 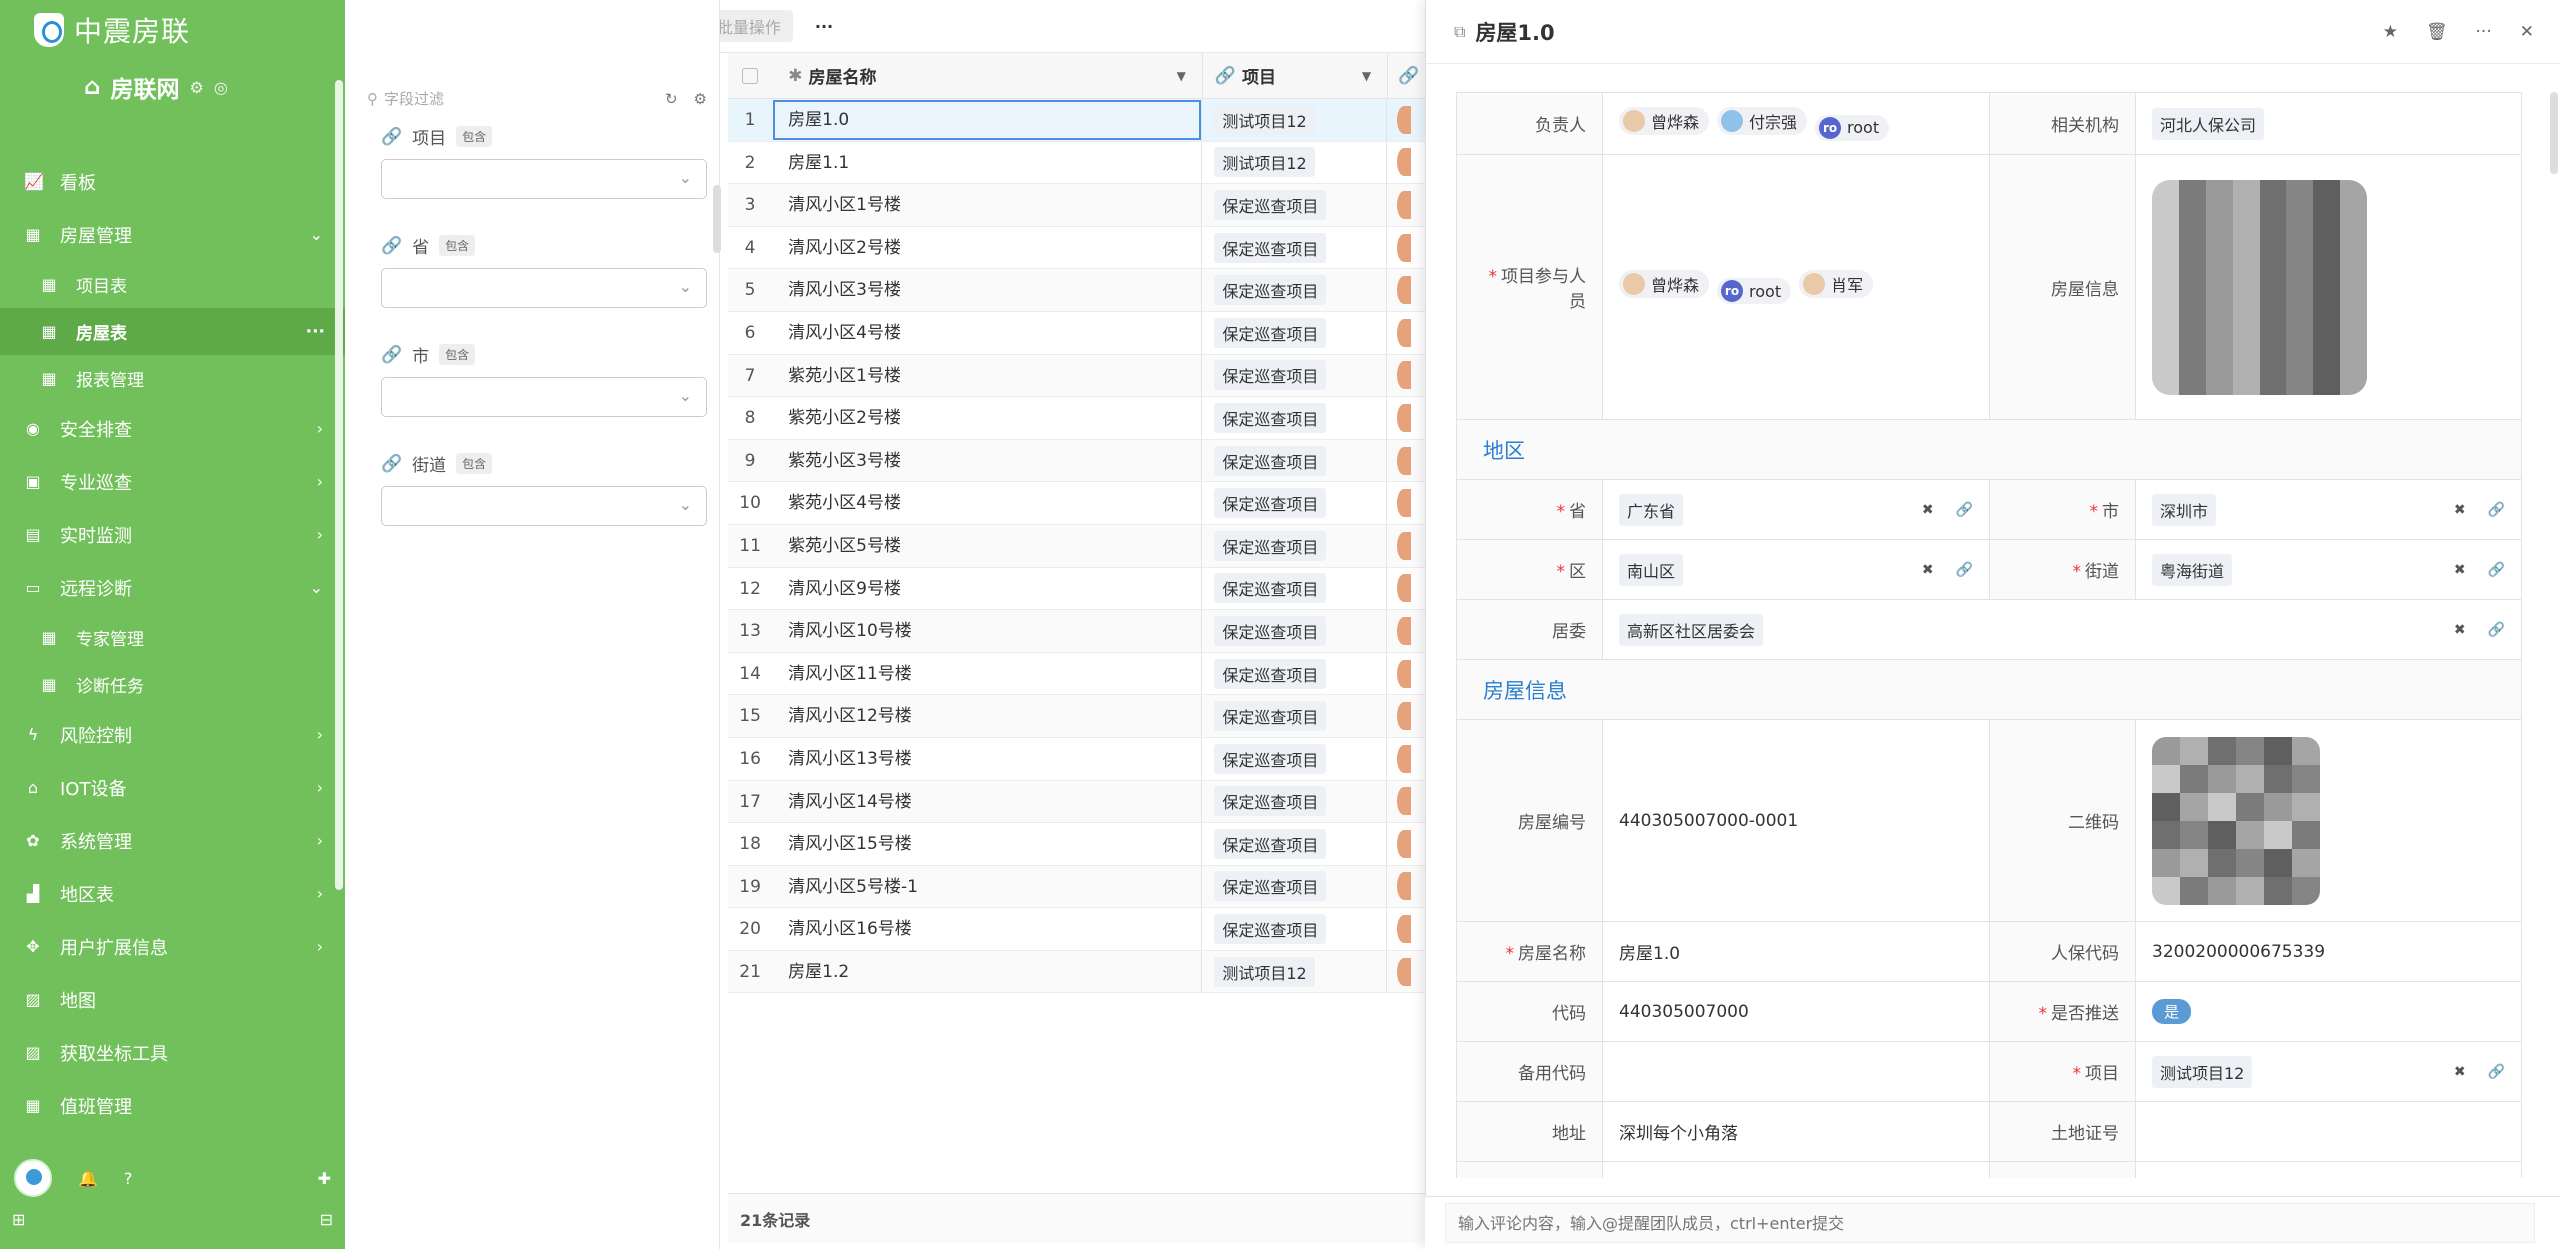 What do you see at coordinates (987, 844) in the screenshot?
I see `row-name-cell: 清风小区15号楼` at bounding box center [987, 844].